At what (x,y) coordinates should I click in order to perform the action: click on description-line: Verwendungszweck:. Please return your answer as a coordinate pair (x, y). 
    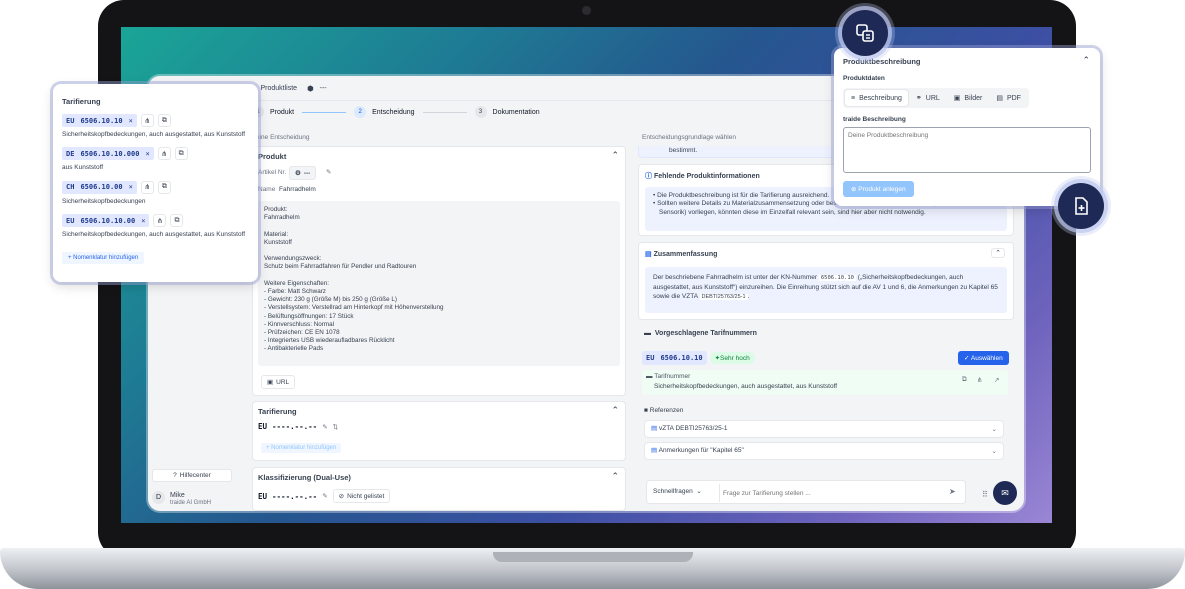
    Looking at the image, I should click on (293, 259).